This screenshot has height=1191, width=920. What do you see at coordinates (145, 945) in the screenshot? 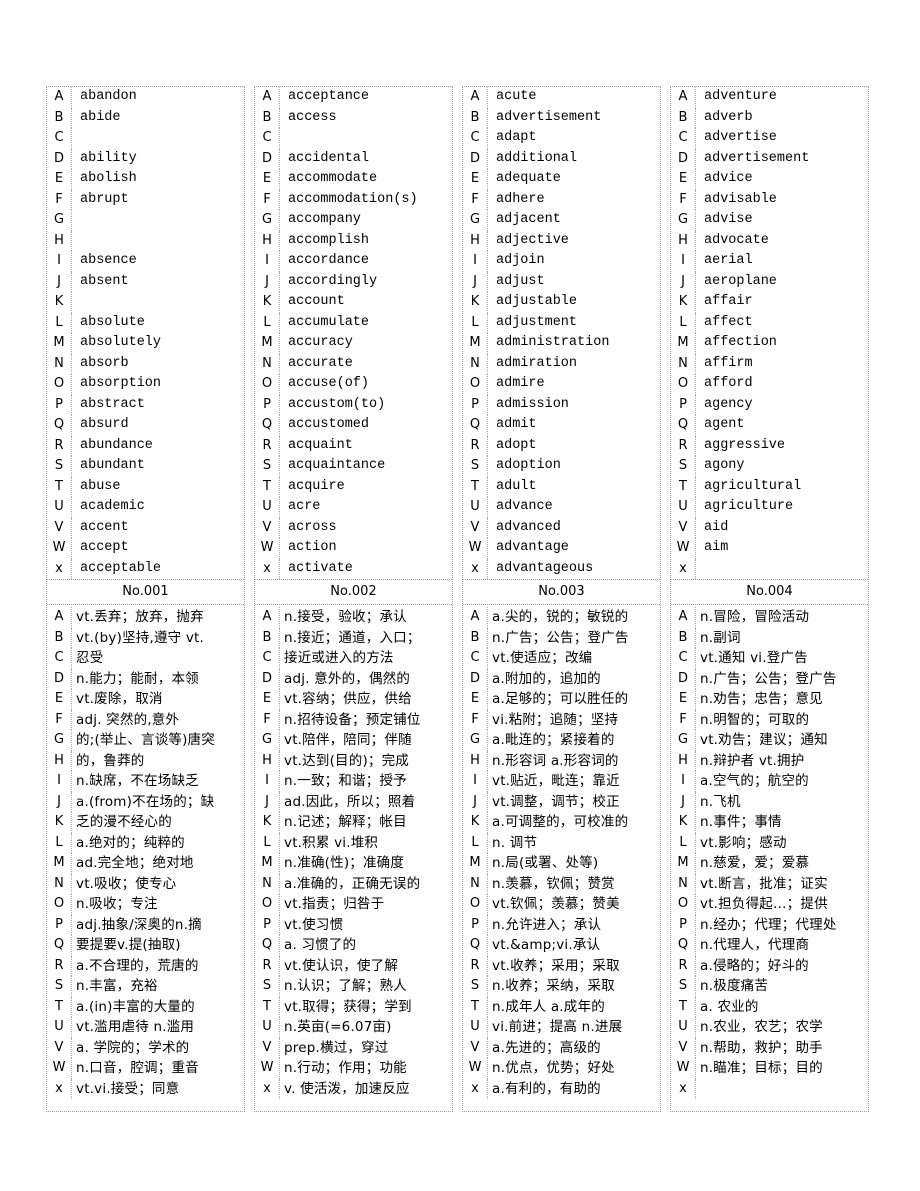
I see `list-item: Q 要提要v.提(抽取)` at bounding box center [145, 945].